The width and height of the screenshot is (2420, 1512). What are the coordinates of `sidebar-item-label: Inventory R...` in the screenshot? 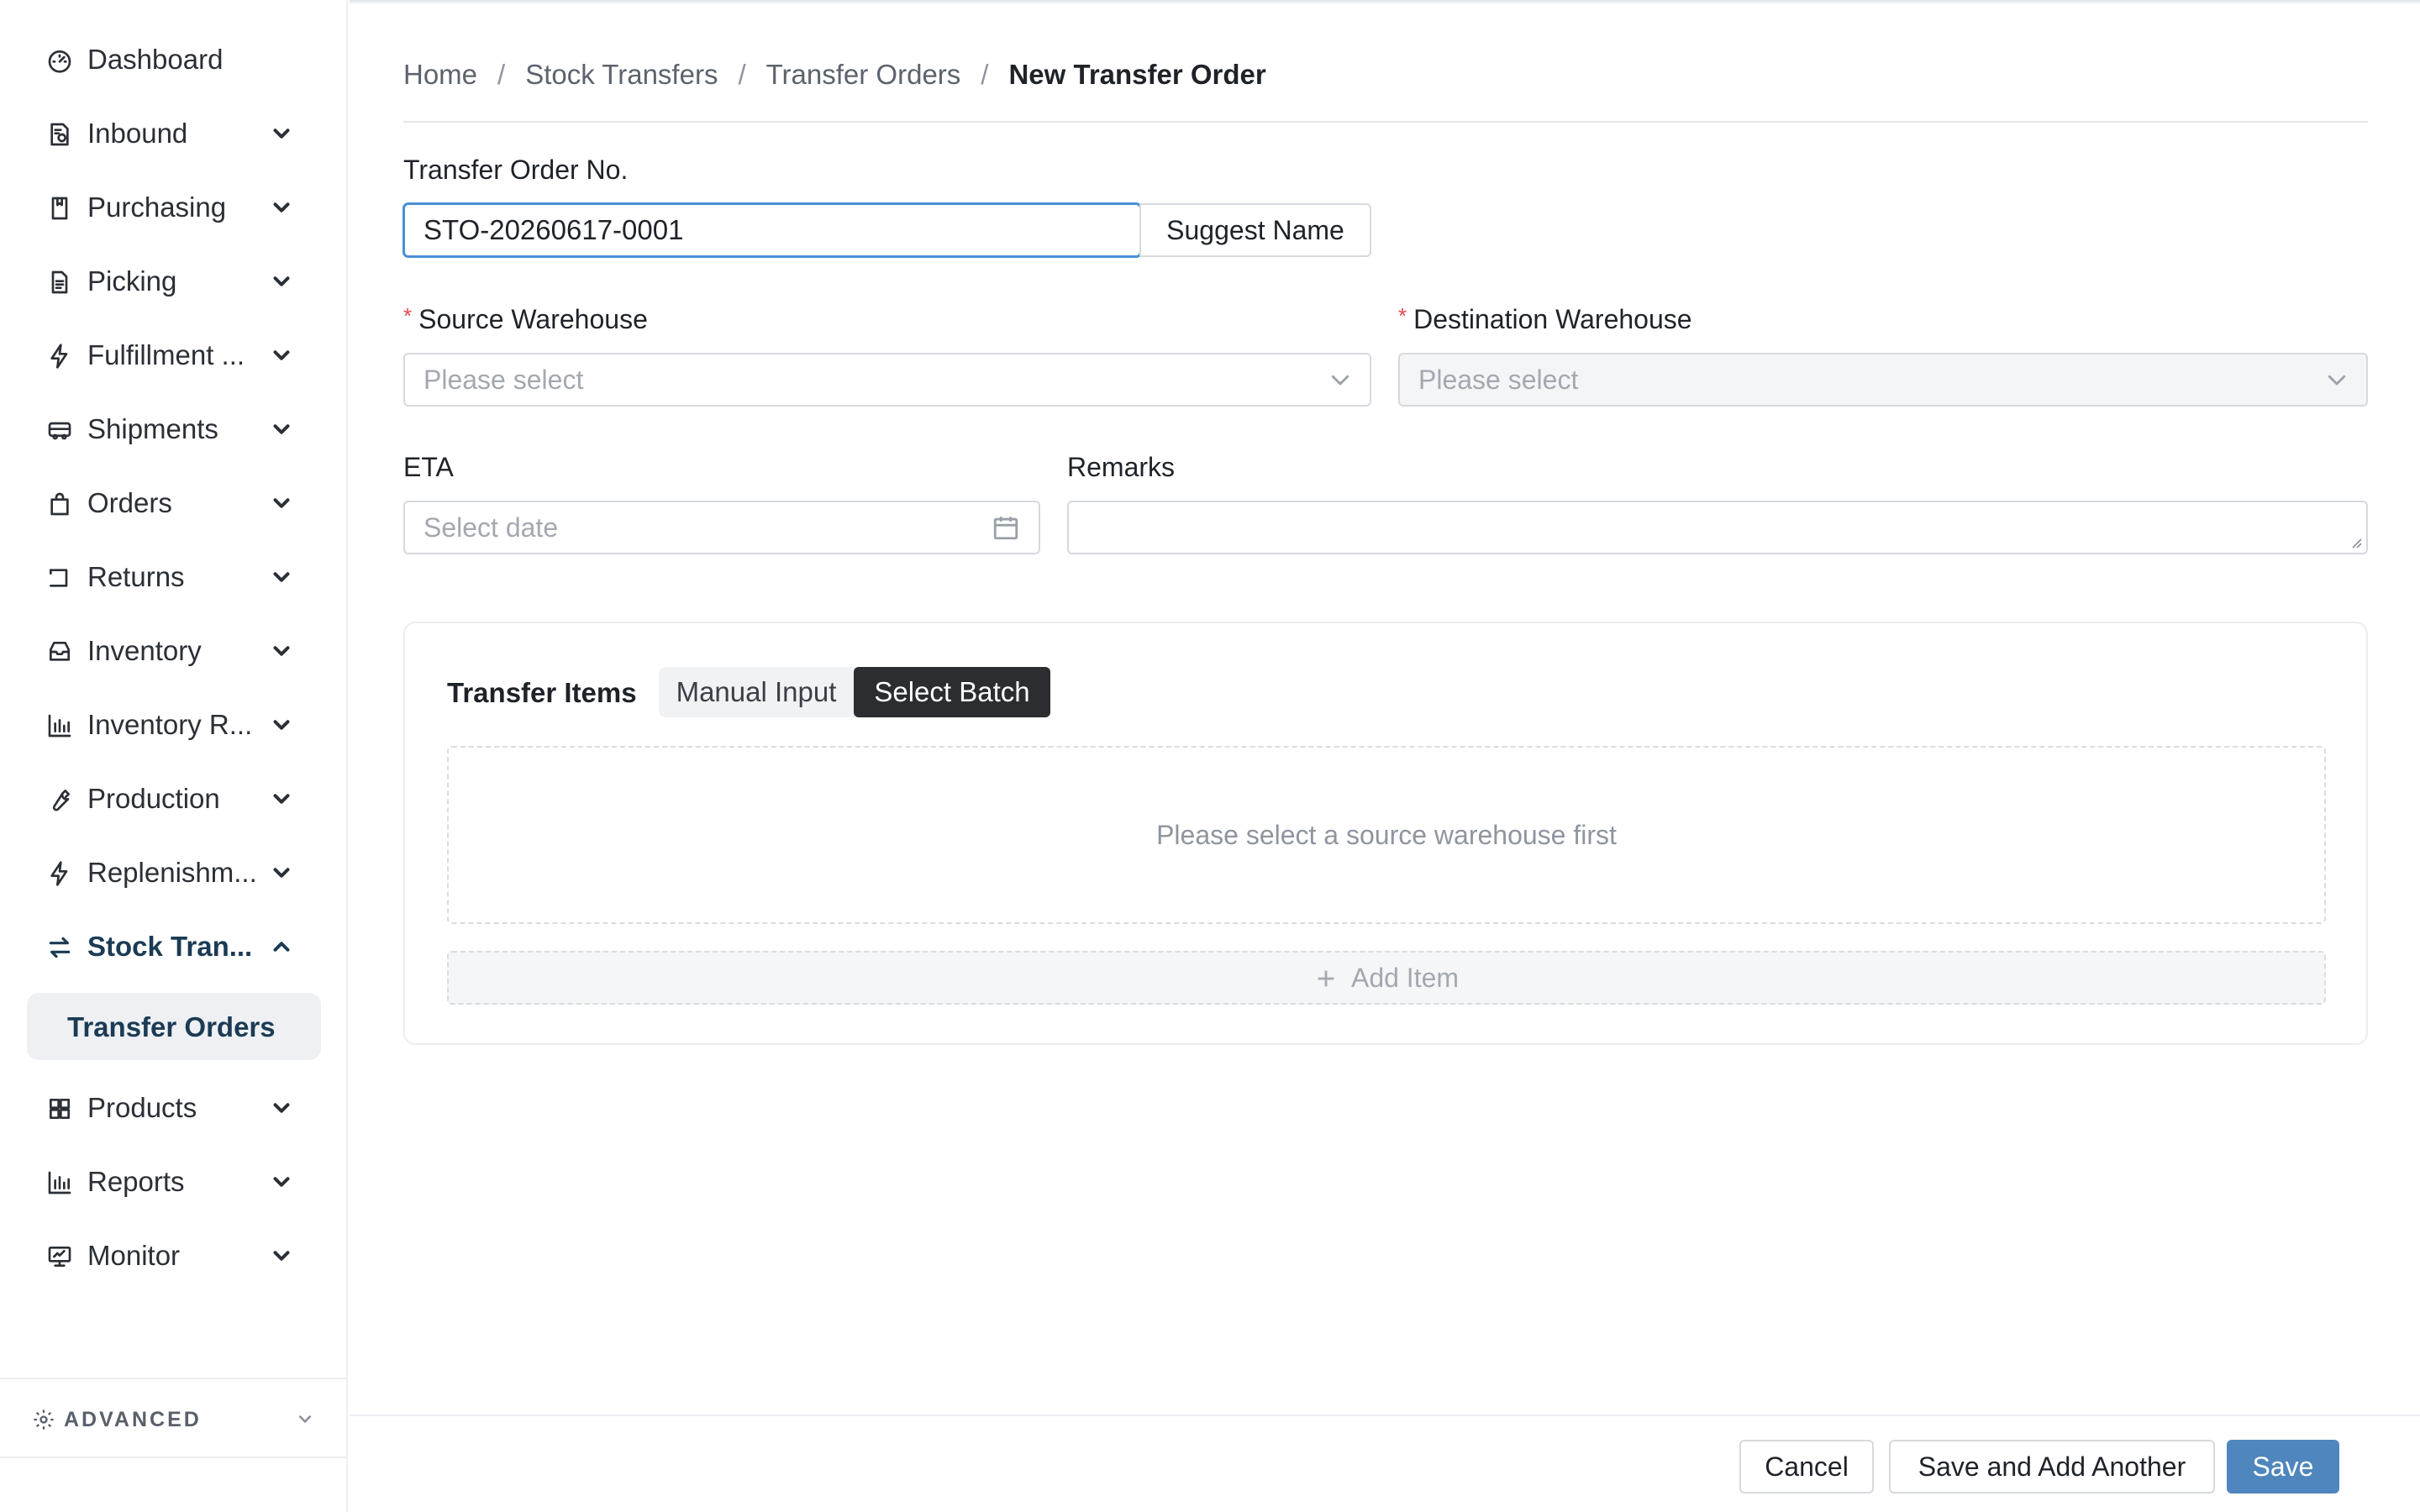 It's located at (170, 724).